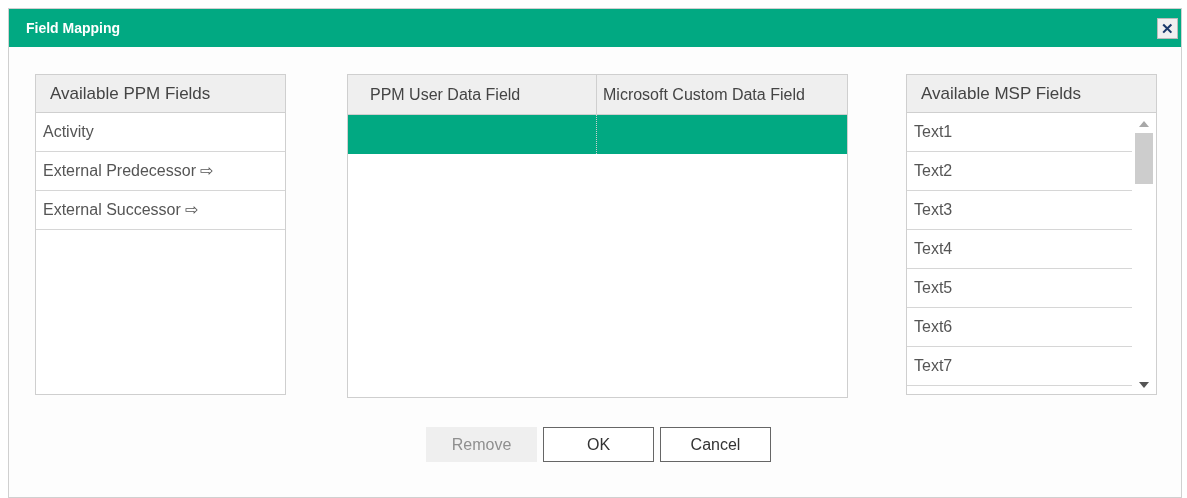  What do you see at coordinates (73, 28) in the screenshot?
I see `window-title: Field Mapping` at bounding box center [73, 28].